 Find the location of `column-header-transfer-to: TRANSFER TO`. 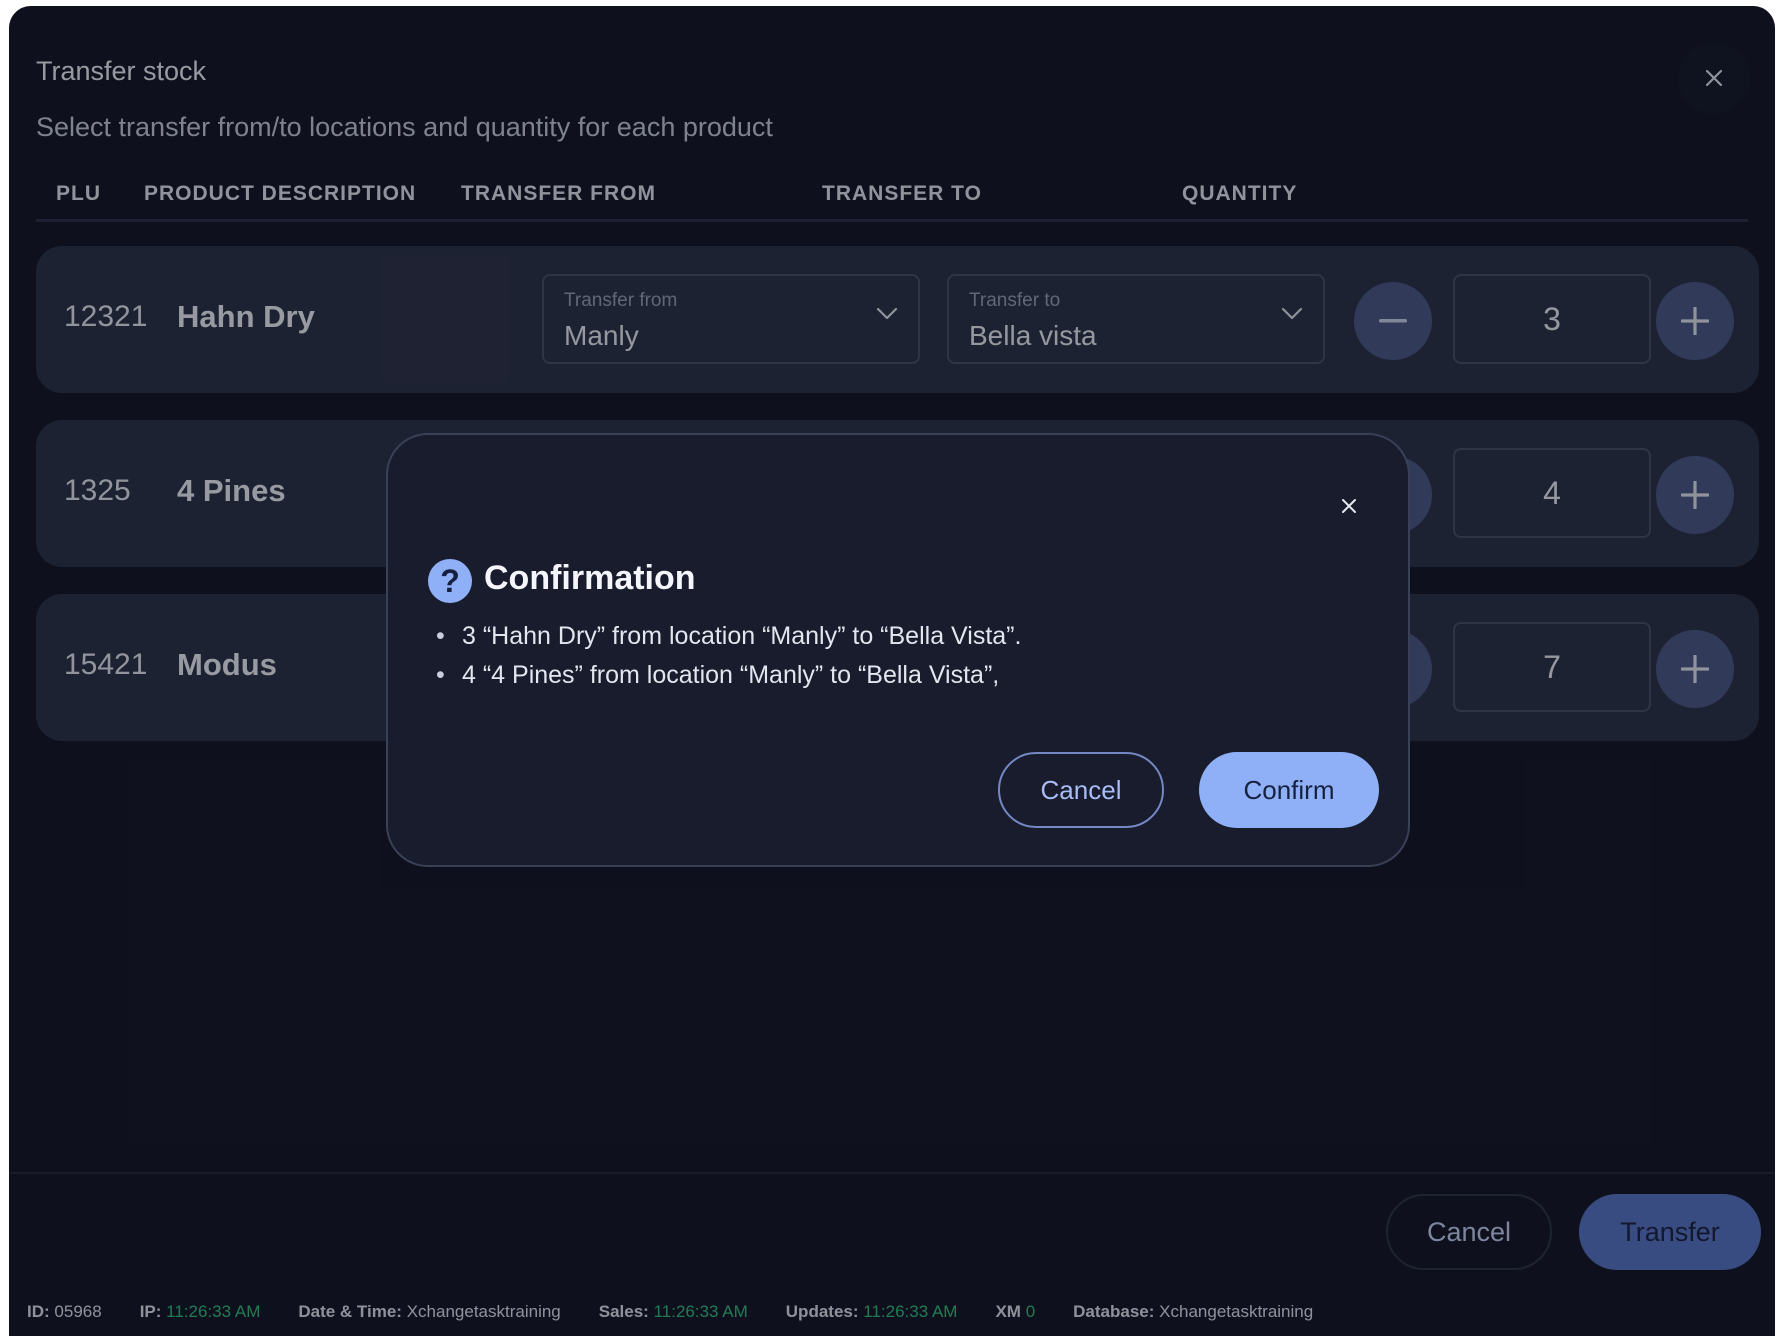

column-header-transfer-to: TRANSFER TO is located at coordinates (902, 193).